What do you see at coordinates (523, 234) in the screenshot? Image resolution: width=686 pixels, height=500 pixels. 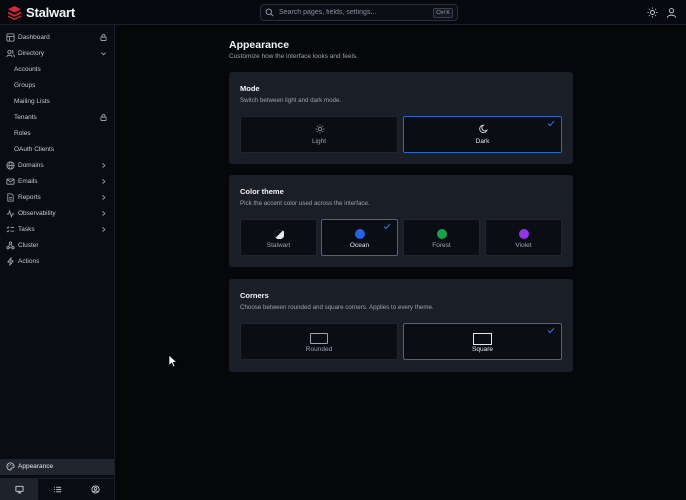 I see `violet-swatch` at bounding box center [523, 234].